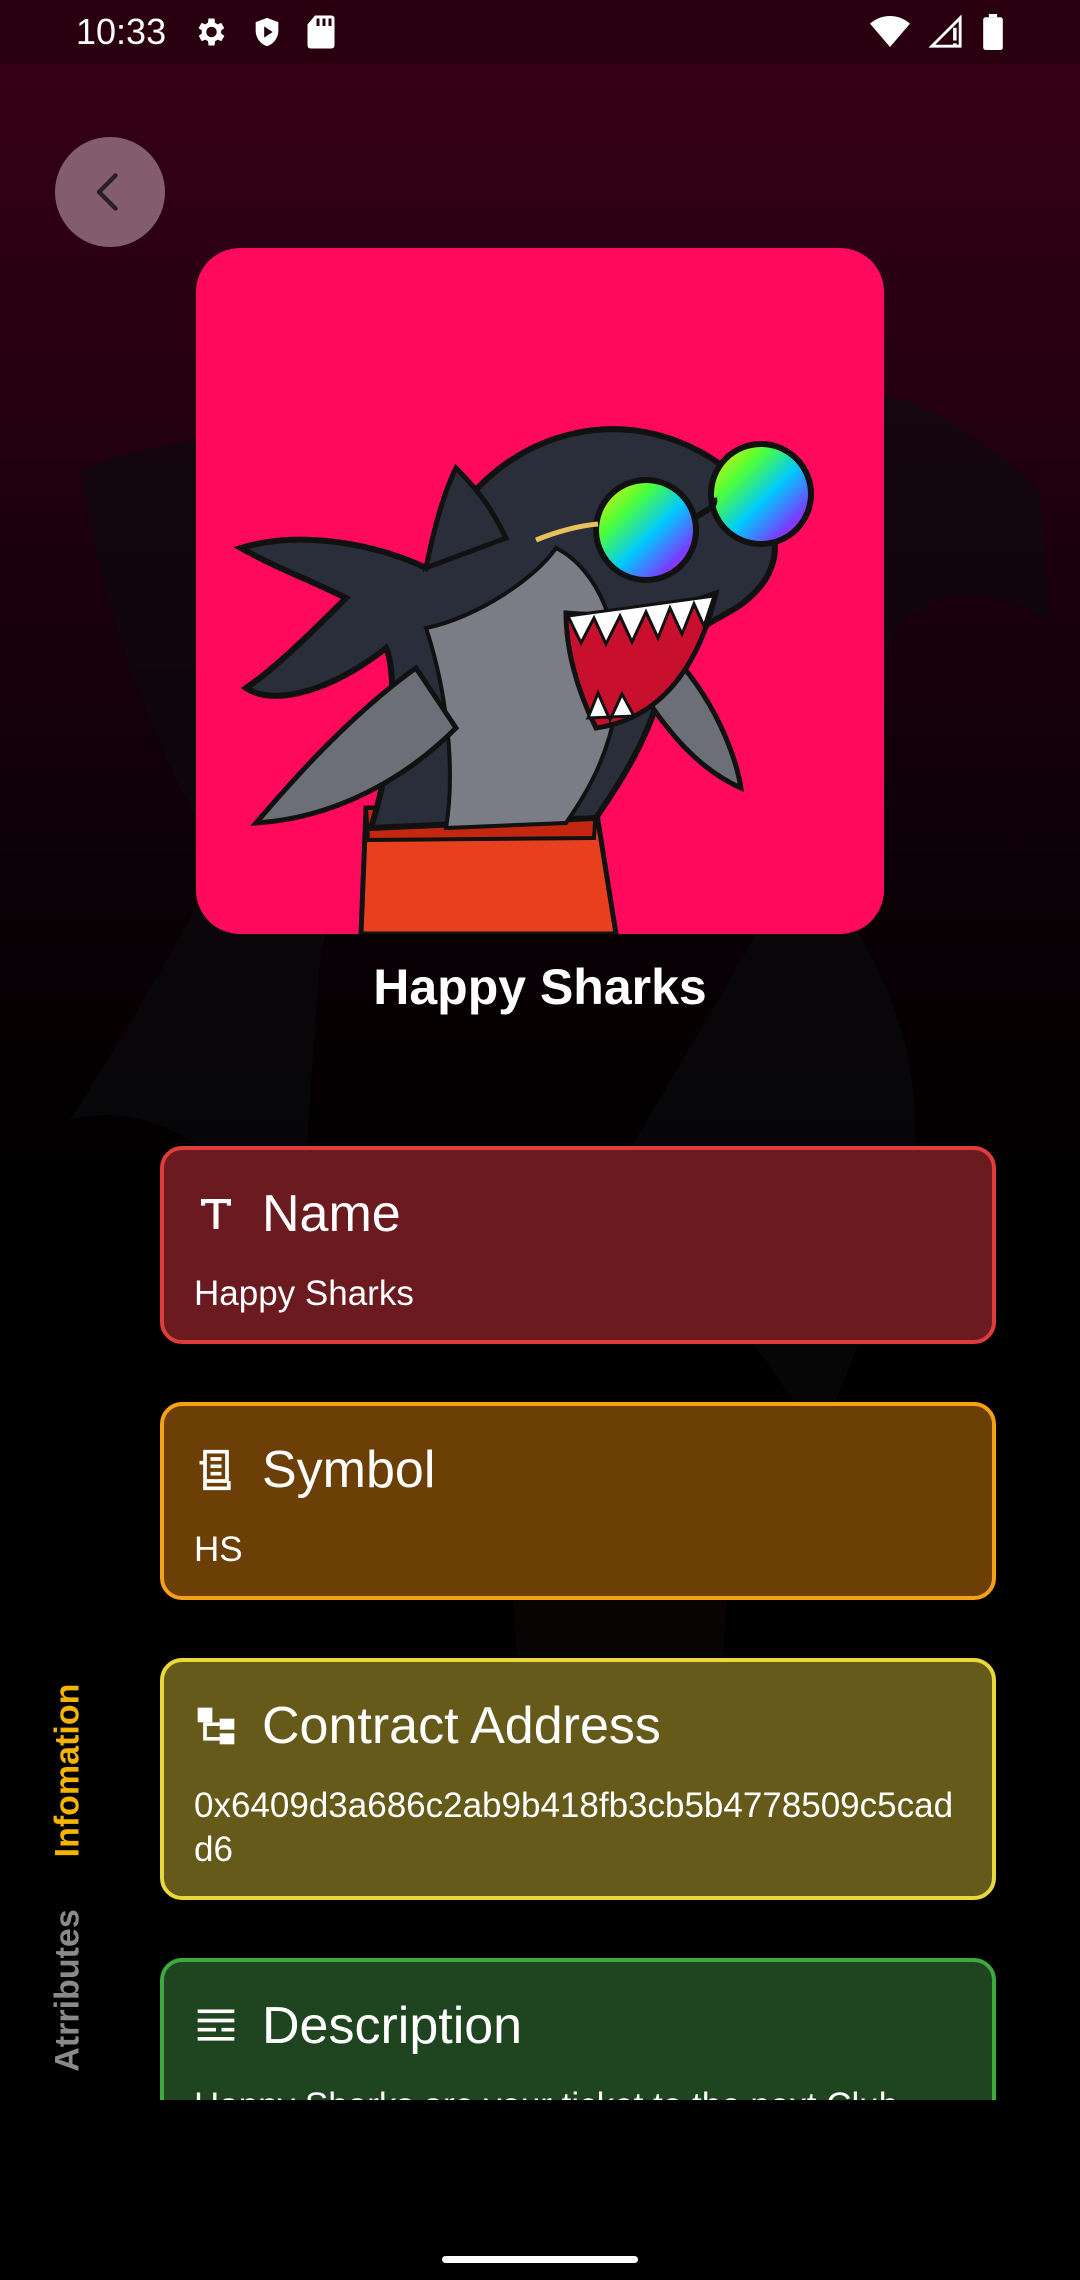 The width and height of the screenshot is (1080, 2280). Describe the element at coordinates (304, 1293) in the screenshot. I see `name-value: Happy Sharks` at that location.